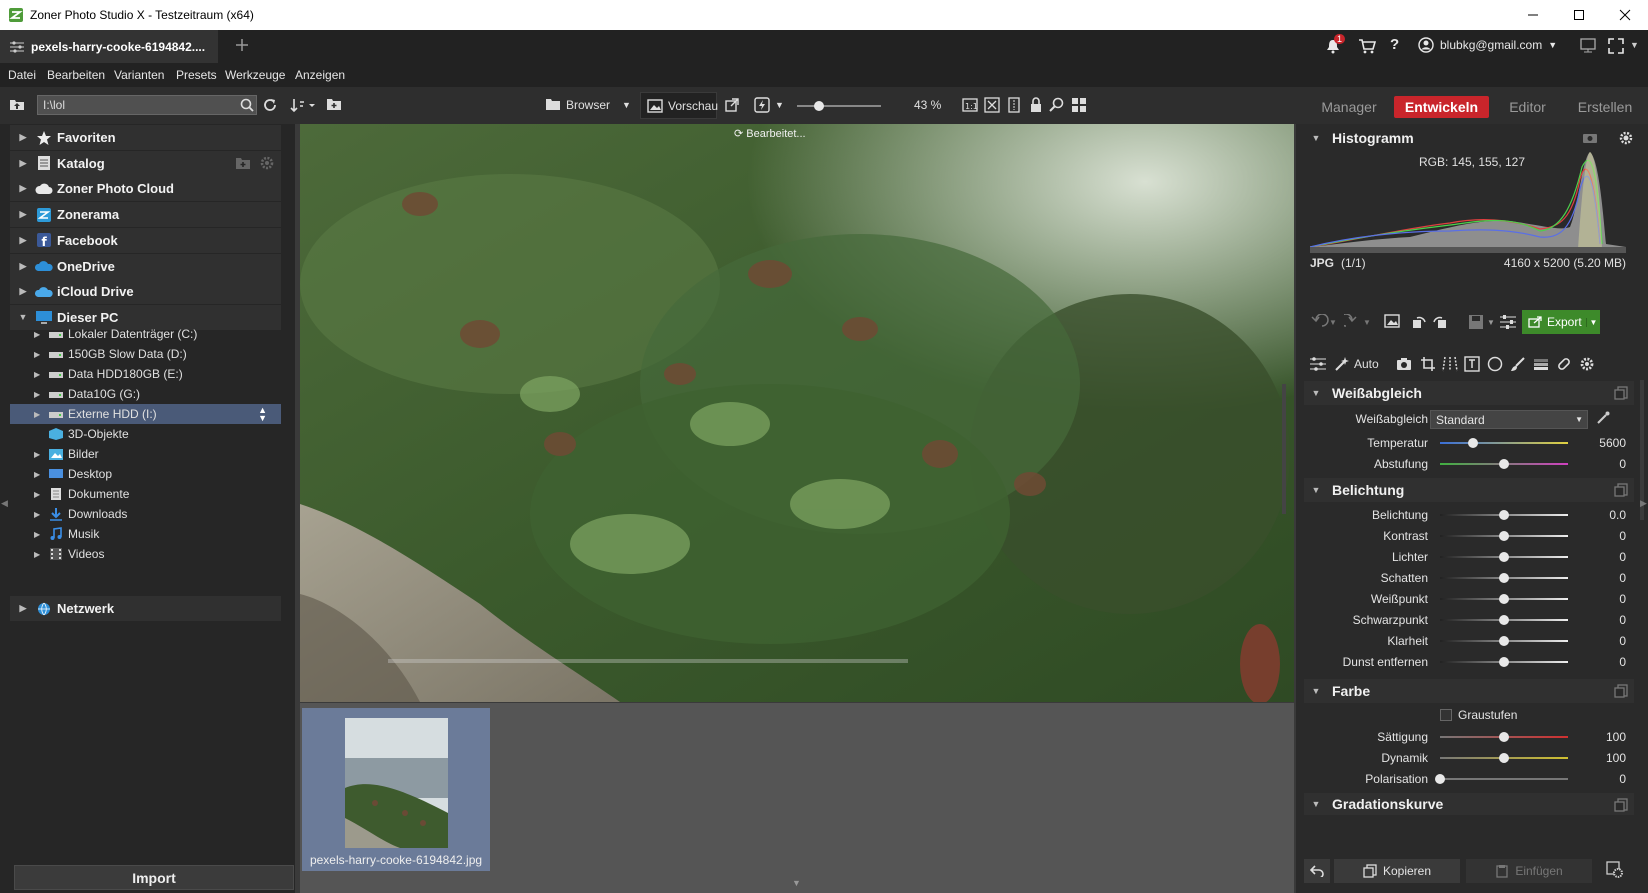 Image resolution: width=1648 pixels, height=893 pixels. Describe the element at coordinates (679, 105) in the screenshot. I see `preview-button: Vorschau` at that location.